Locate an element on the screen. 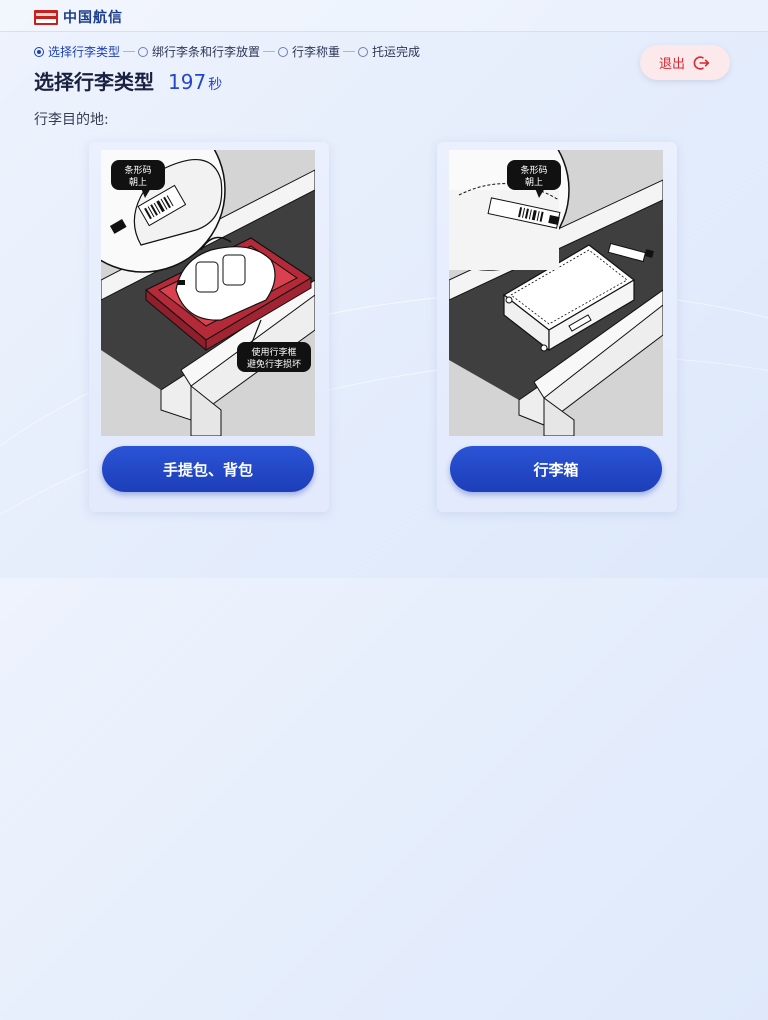 The width and height of the screenshot is (768, 1020). handbag-backpack-button: 手提包、背包 is located at coordinates (208, 469).